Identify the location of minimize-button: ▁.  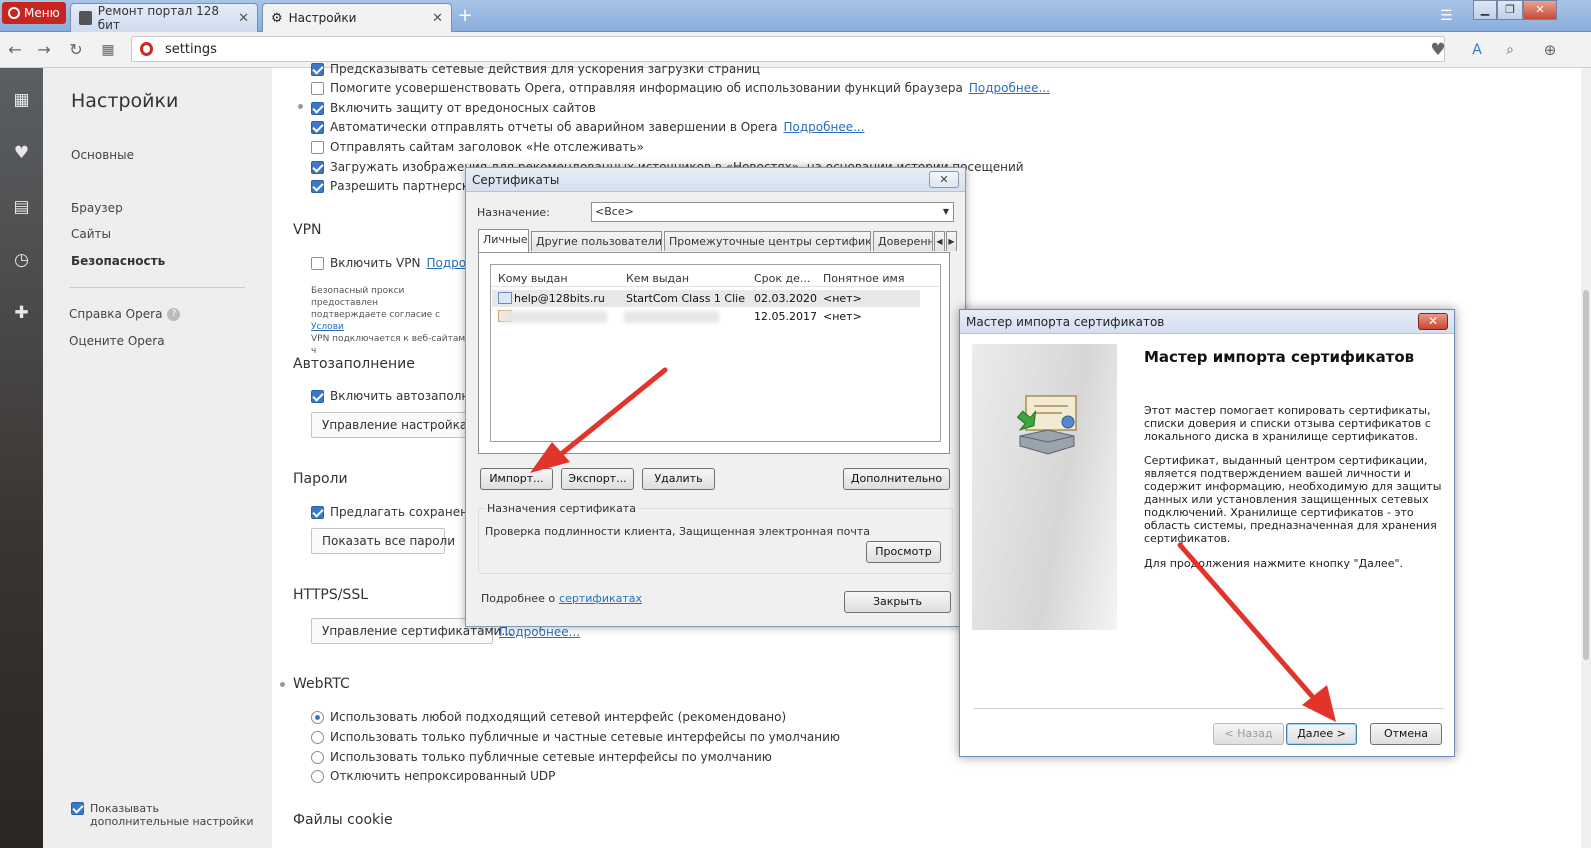
(1485, 10).